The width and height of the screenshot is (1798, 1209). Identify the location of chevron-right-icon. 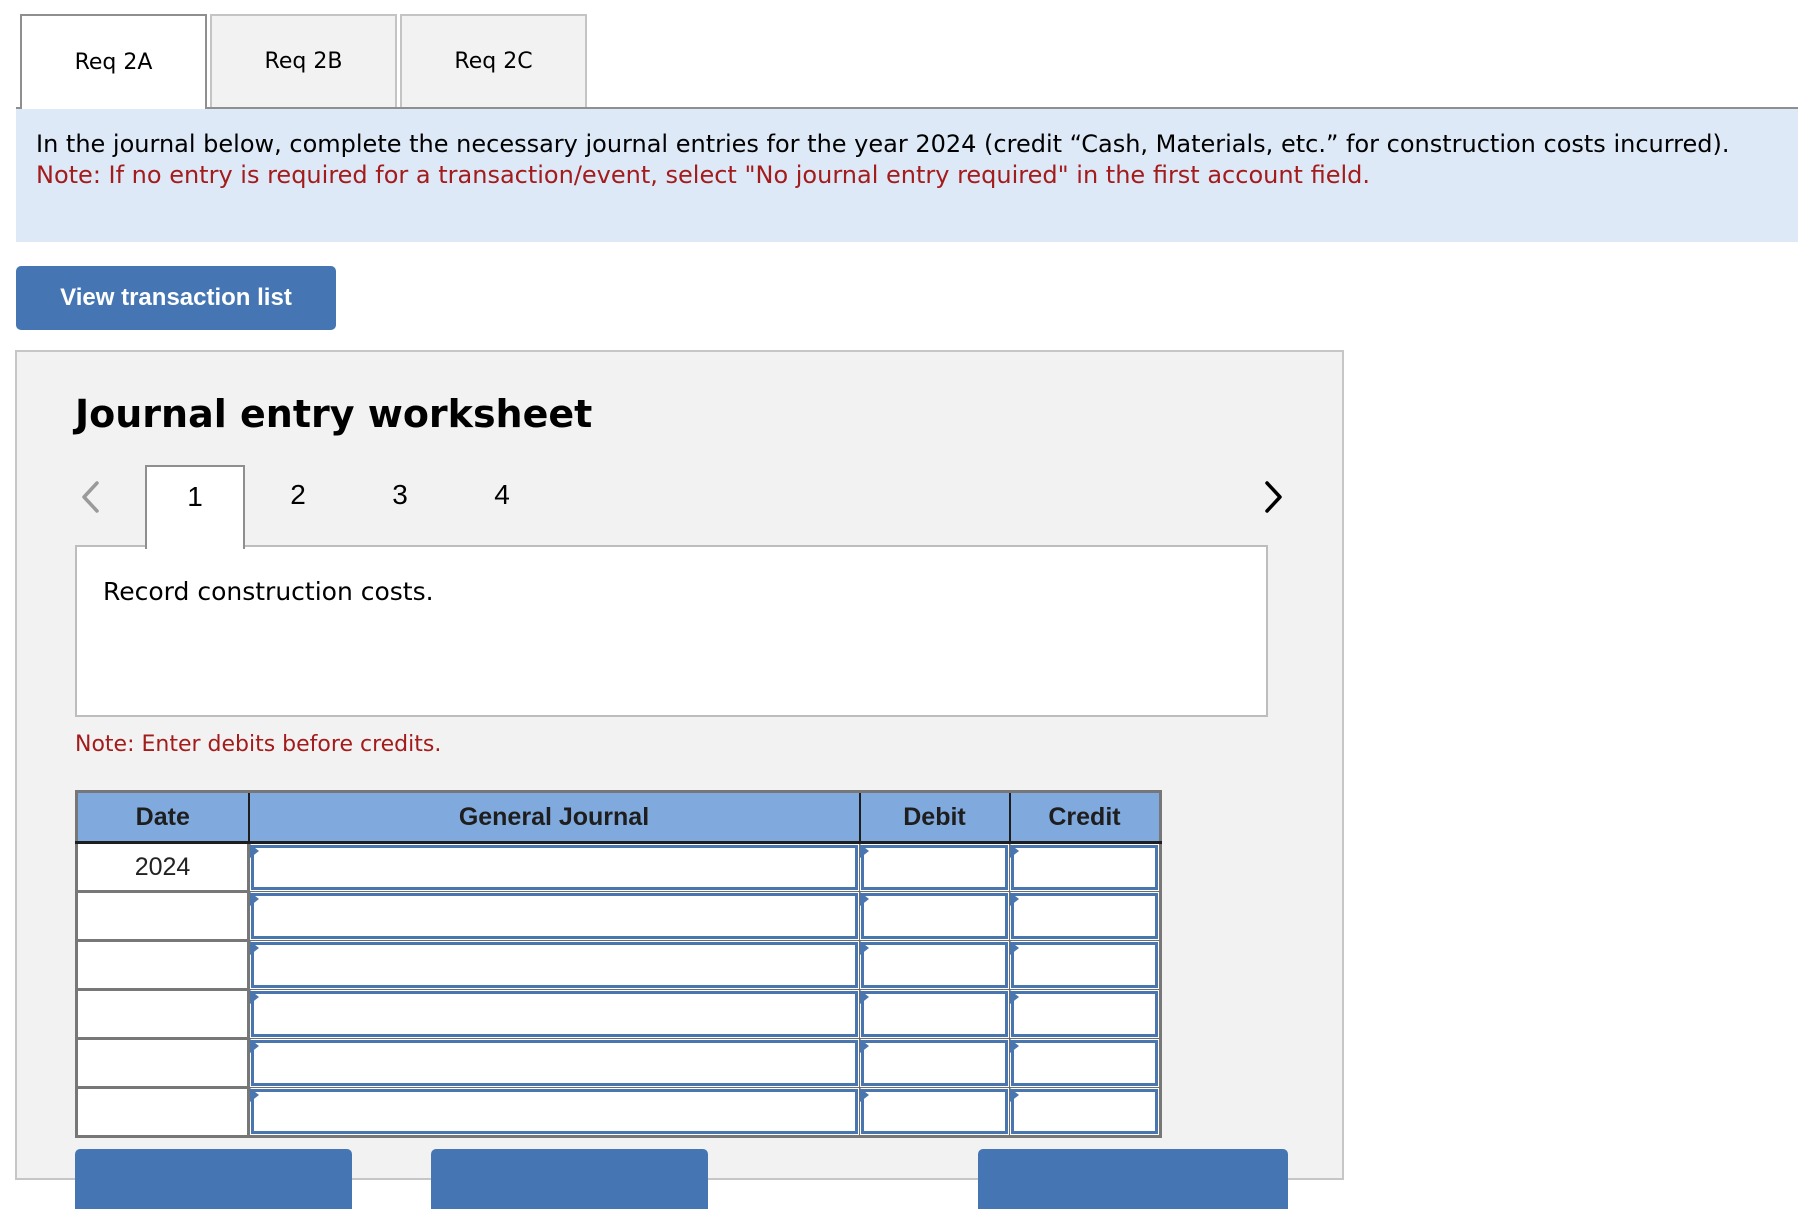
(1273, 497).